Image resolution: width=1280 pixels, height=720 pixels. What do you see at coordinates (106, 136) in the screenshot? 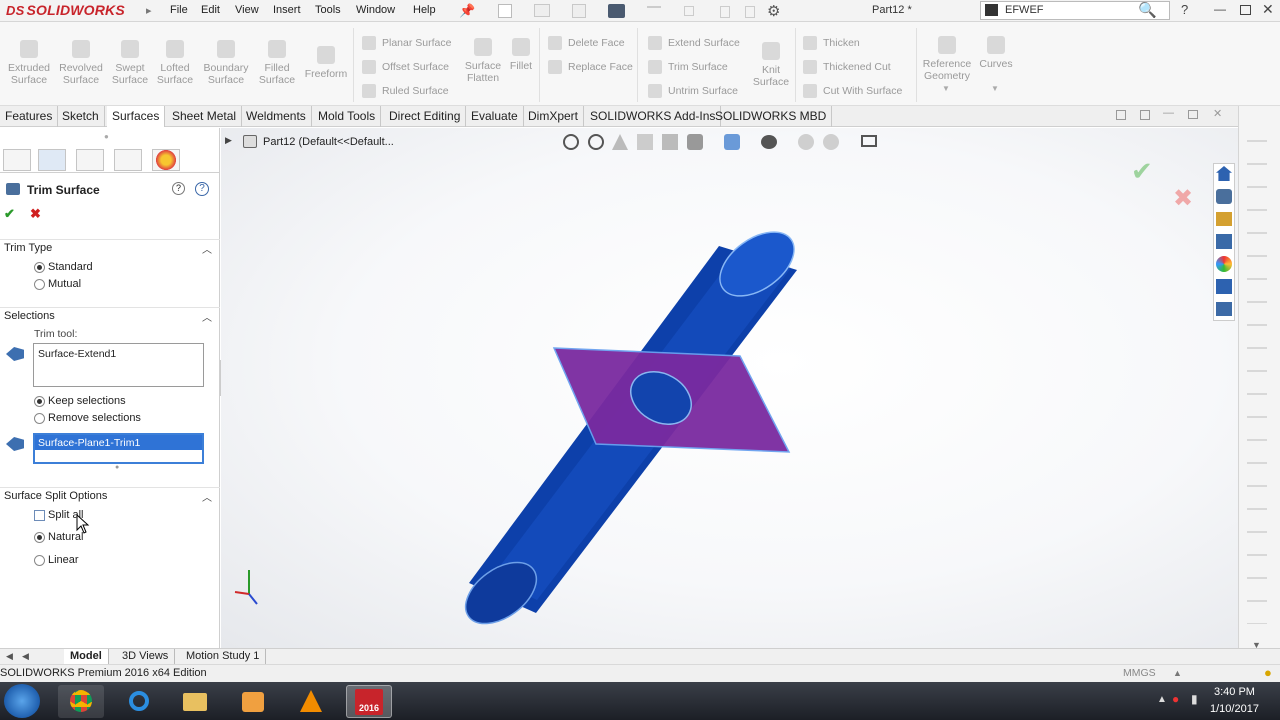
I see `panel-splitter-handle: ●` at bounding box center [106, 136].